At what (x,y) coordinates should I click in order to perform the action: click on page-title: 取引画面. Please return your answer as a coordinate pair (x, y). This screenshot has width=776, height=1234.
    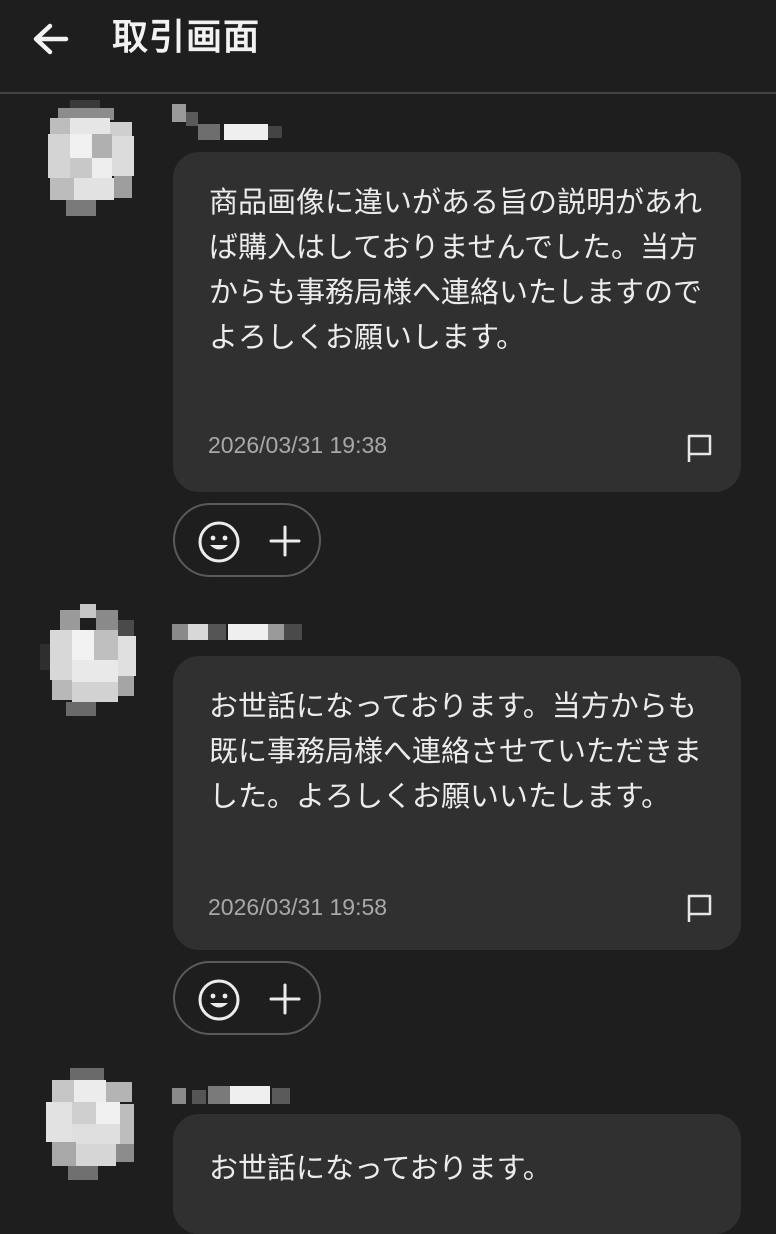
    Looking at the image, I should click on (186, 37).